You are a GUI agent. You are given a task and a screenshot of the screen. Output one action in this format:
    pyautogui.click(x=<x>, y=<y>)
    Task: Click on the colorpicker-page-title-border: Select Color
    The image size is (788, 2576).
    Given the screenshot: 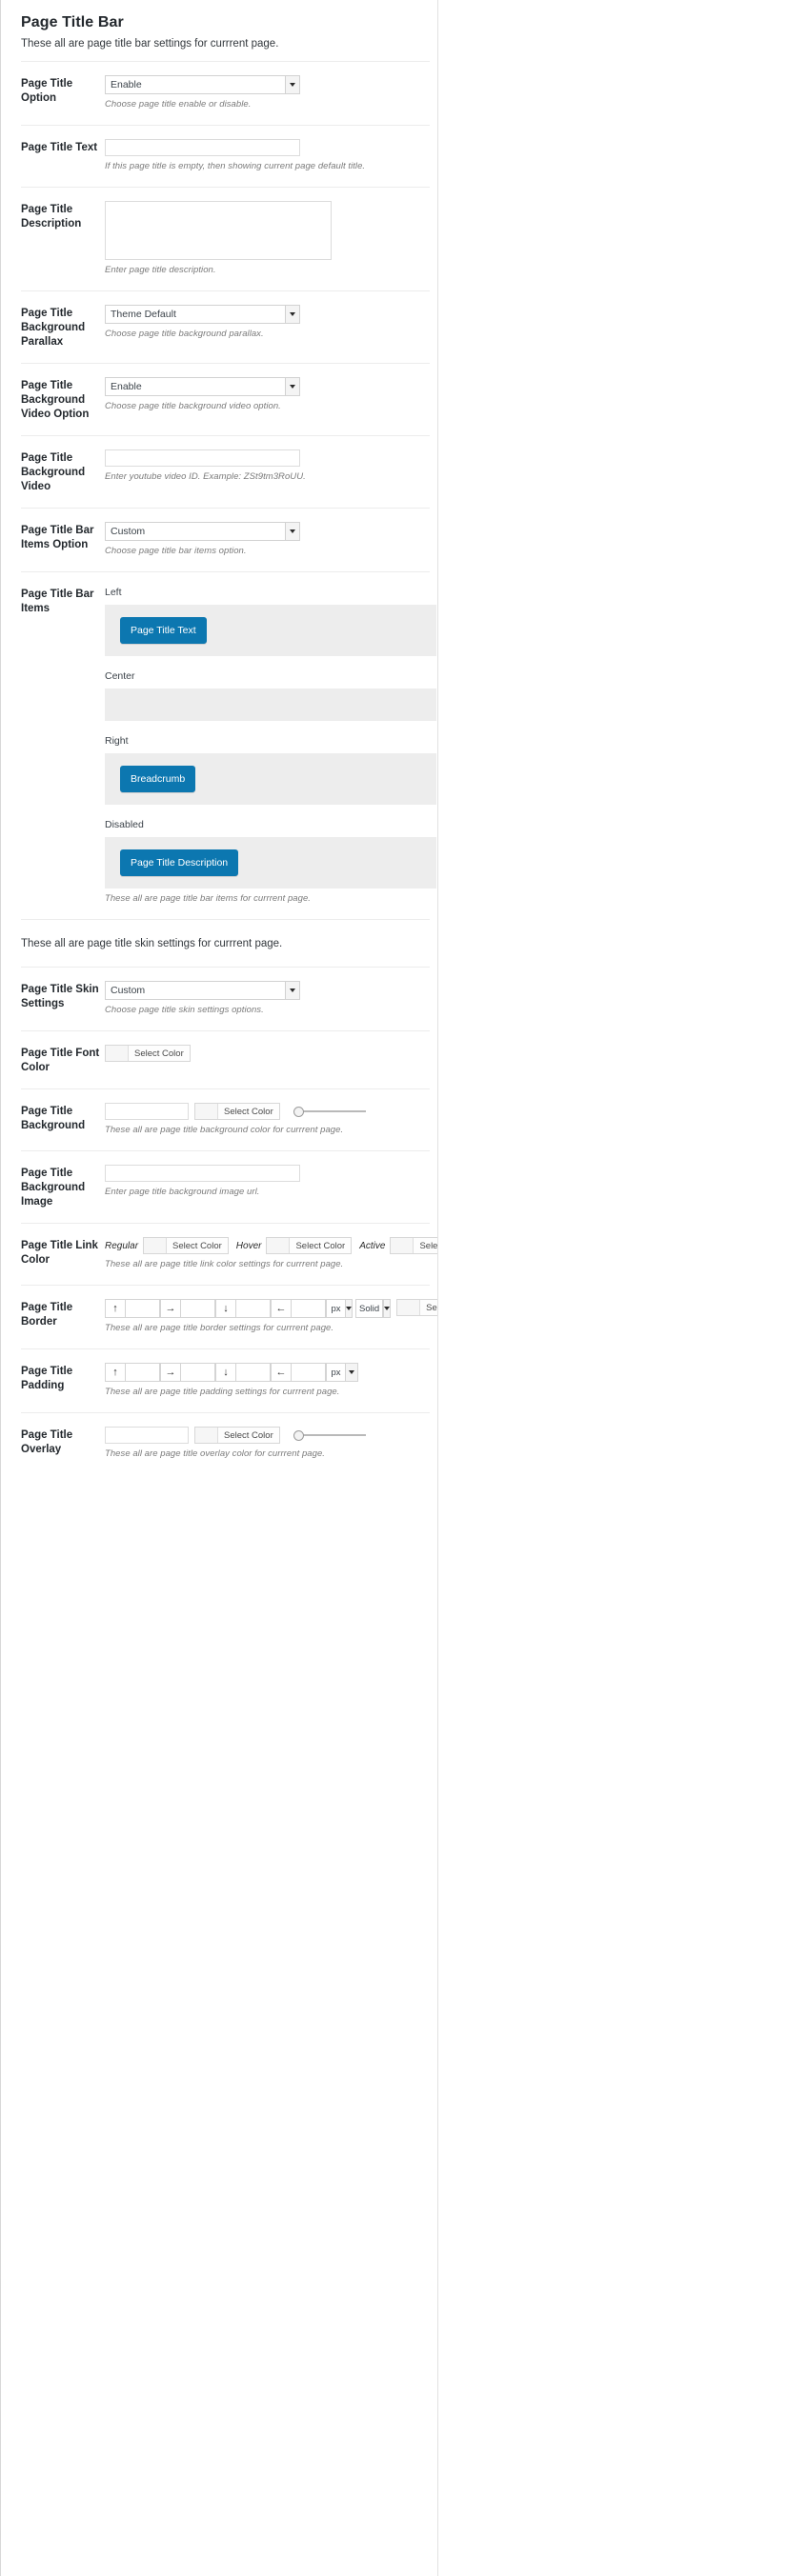 What is the action you would take?
    pyautogui.click(x=416, y=1307)
    